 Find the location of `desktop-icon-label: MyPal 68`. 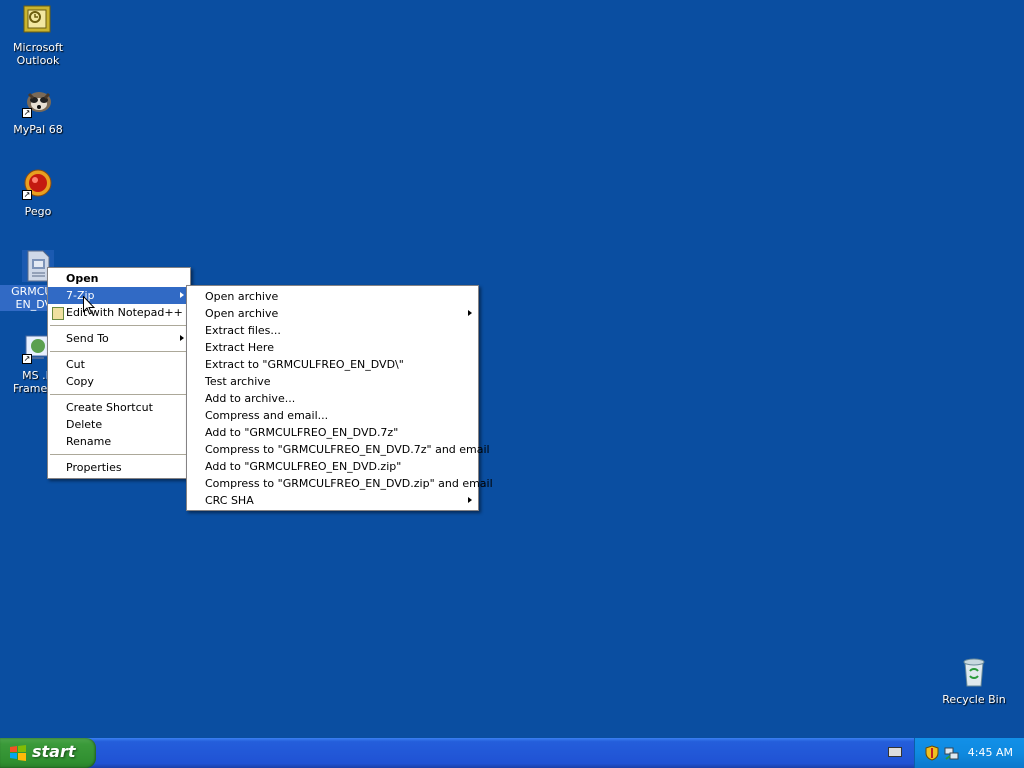

desktop-icon-label: MyPal 68 is located at coordinates (38, 129).